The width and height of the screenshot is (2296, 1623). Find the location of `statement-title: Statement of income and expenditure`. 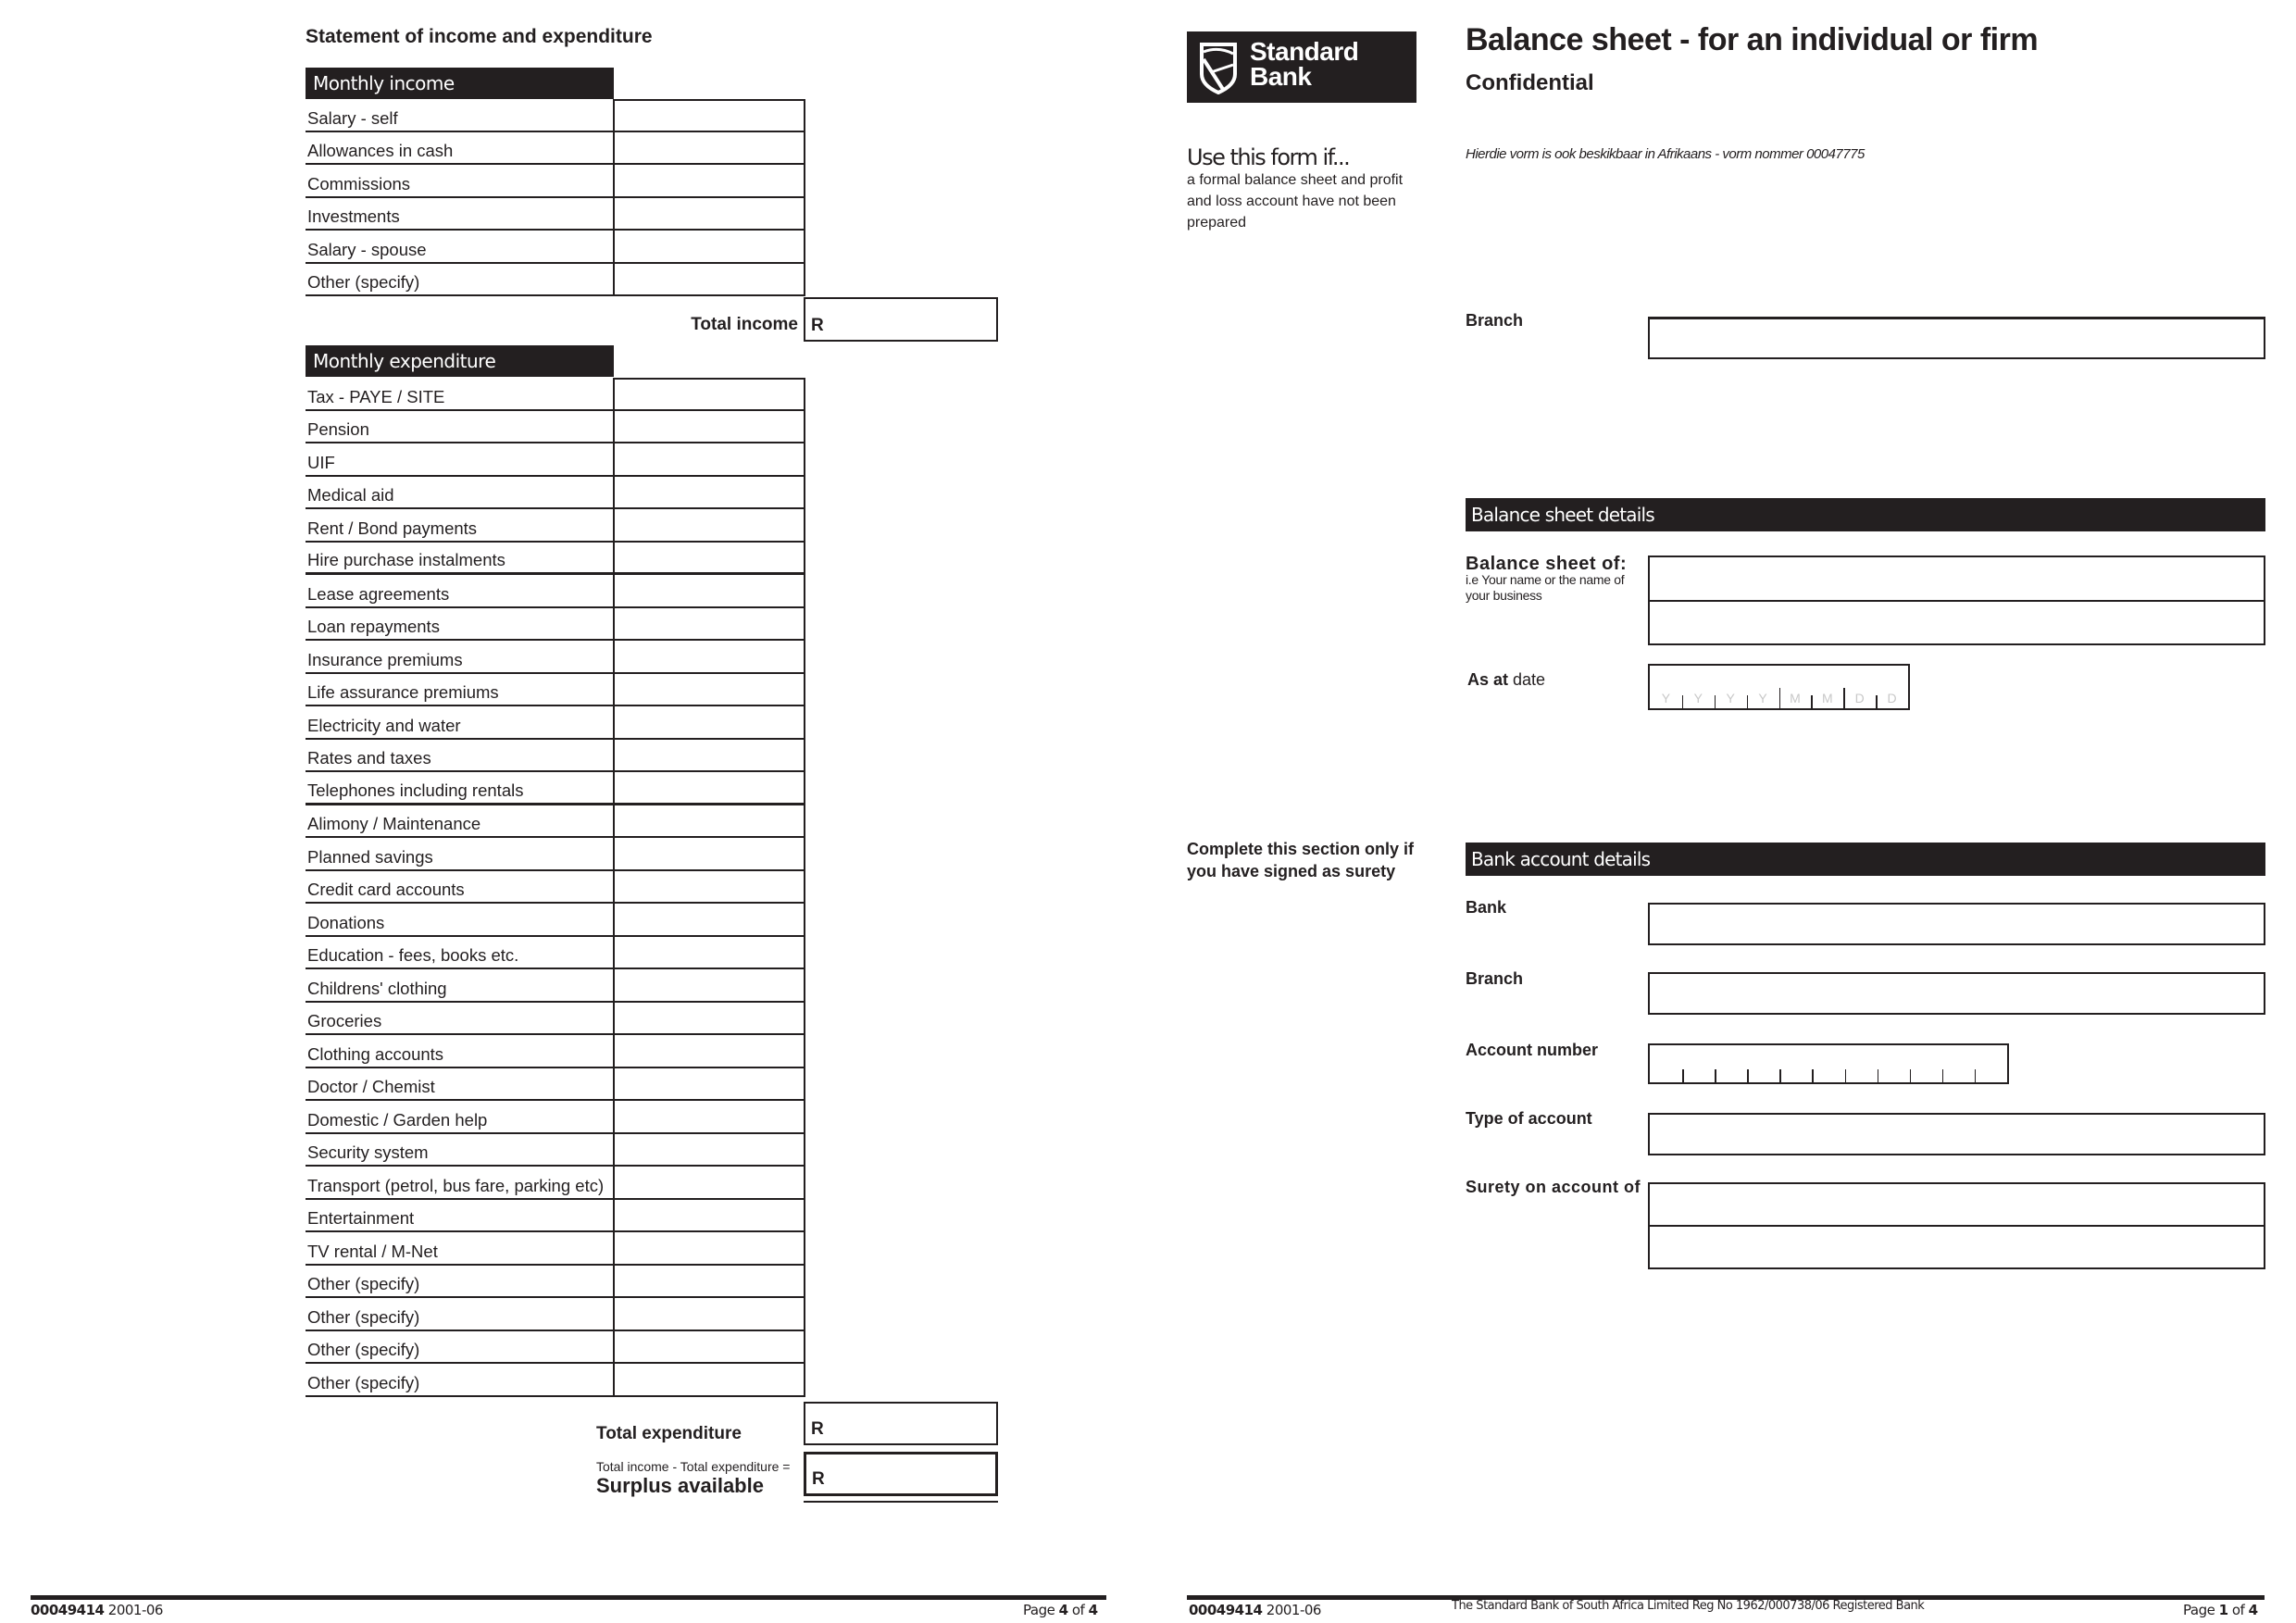

statement-title: Statement of income and expenditure is located at coordinates (479, 37).